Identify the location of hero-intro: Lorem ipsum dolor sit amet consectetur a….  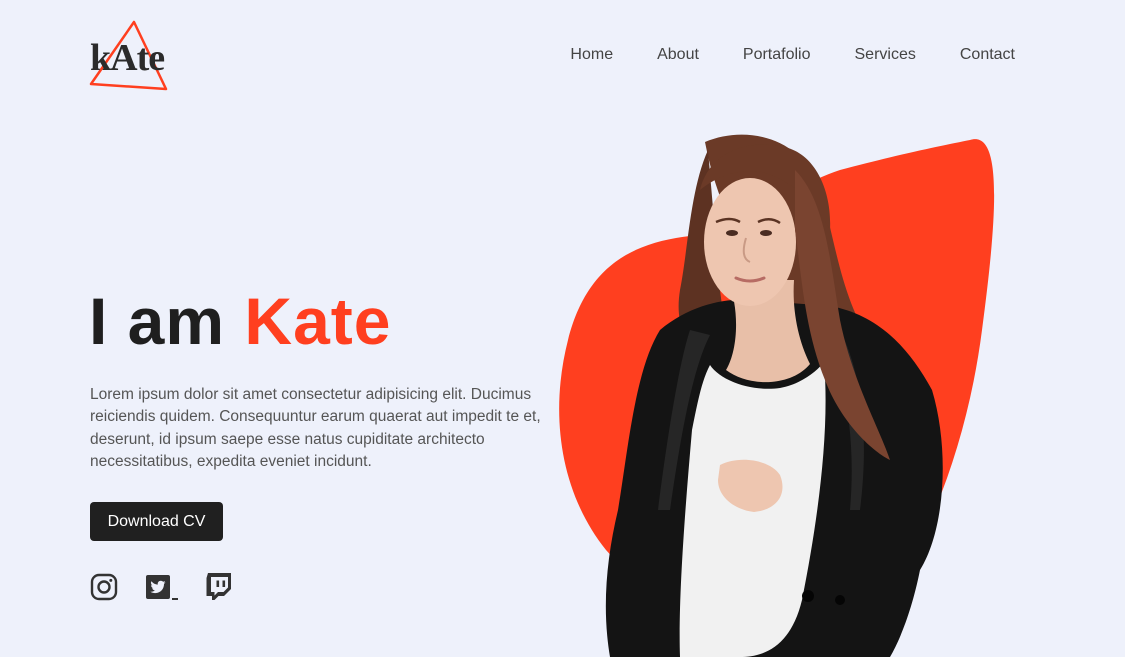
(315, 428).